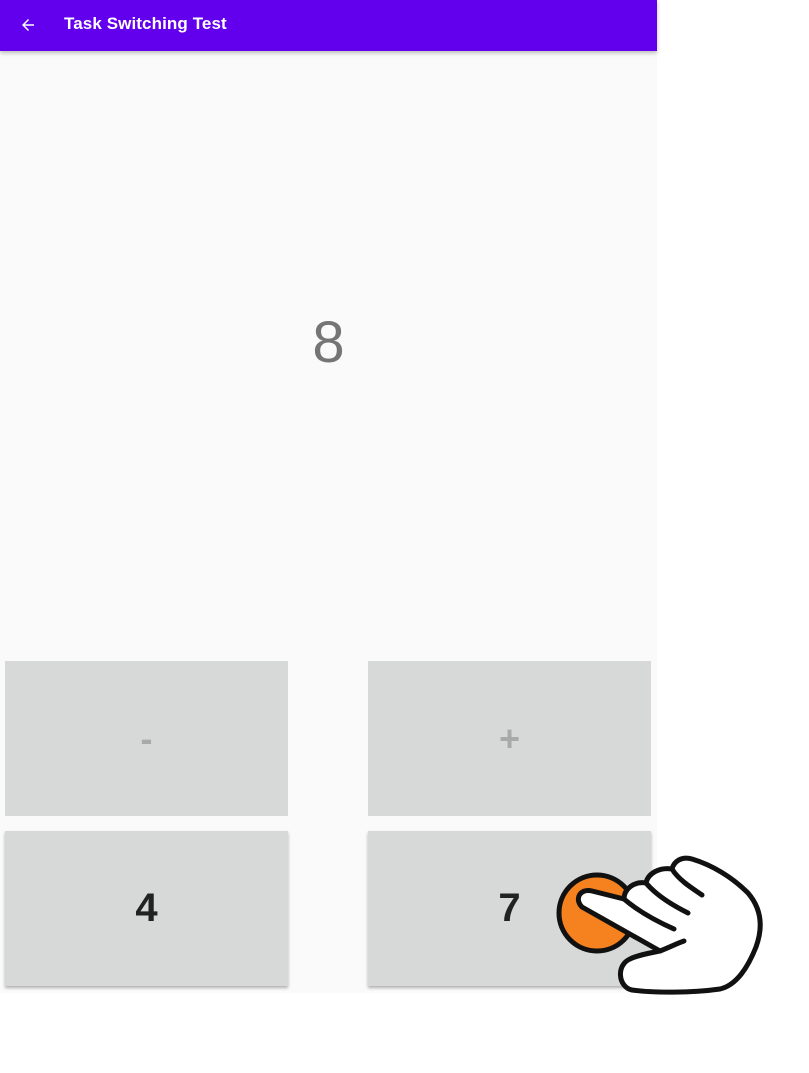  I want to click on tap-hand-icon, so click(659, 925).